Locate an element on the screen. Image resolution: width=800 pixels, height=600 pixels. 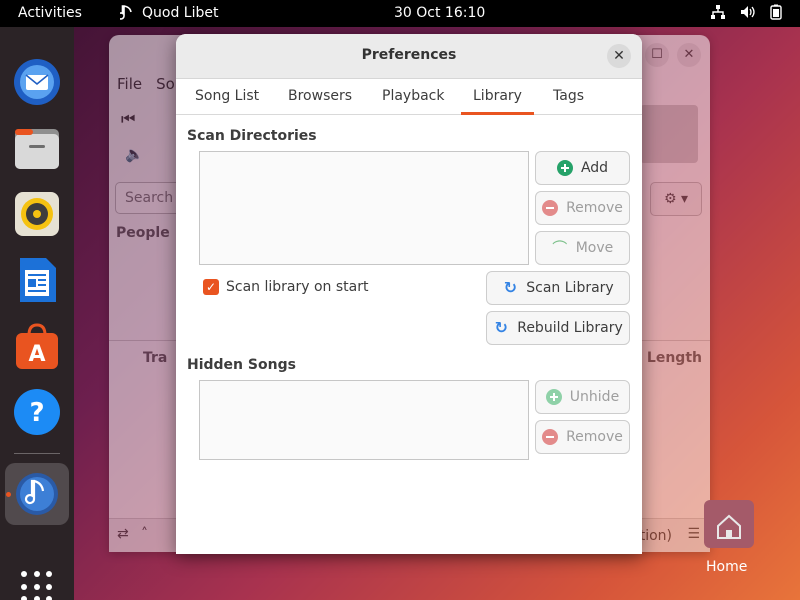
close-button: ✕ is located at coordinates (619, 56).